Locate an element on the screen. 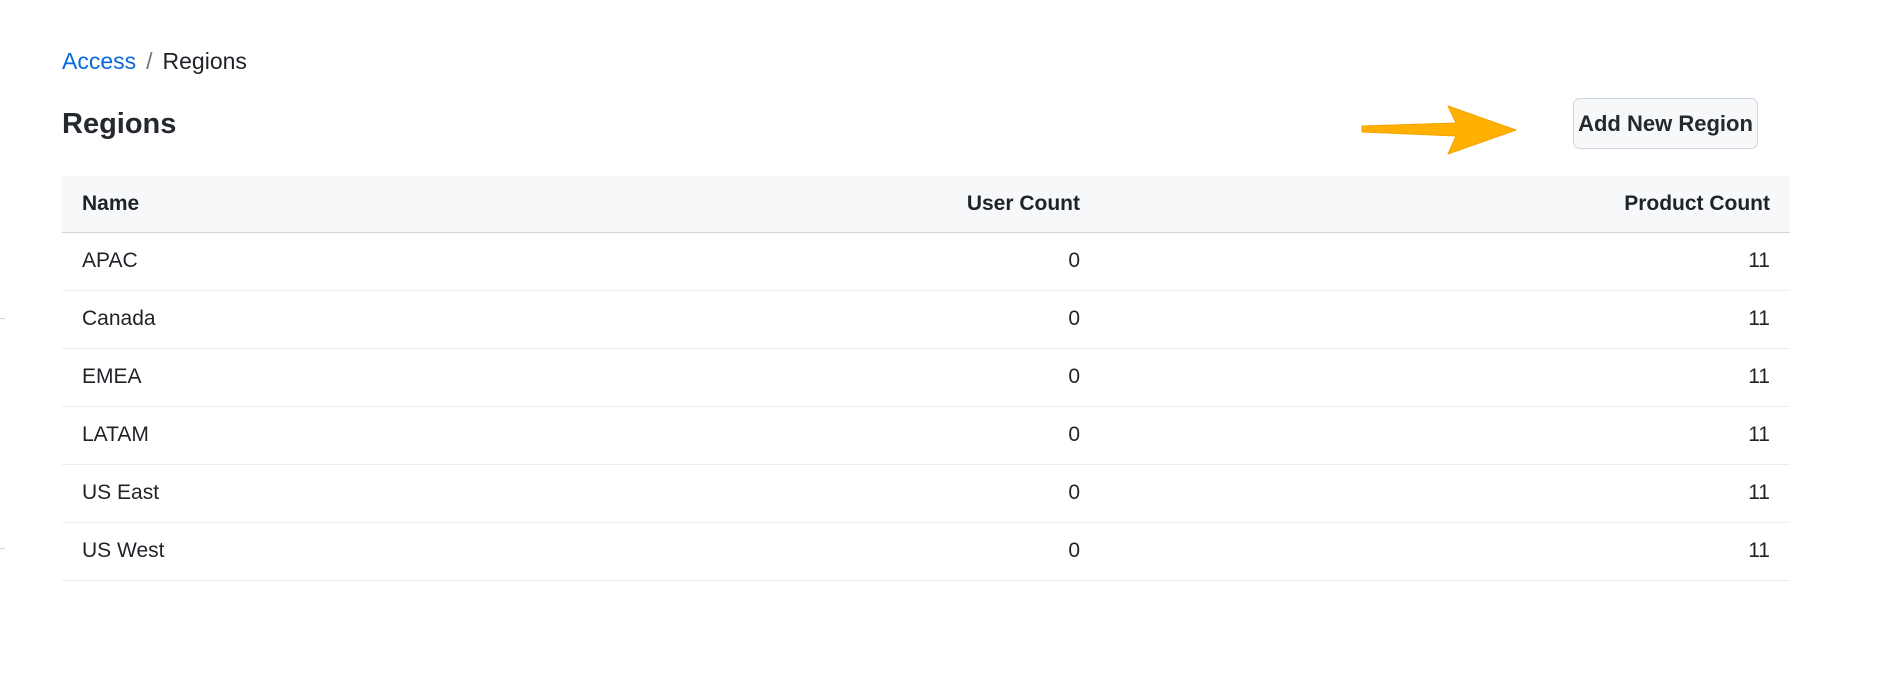  column-header-name: Name is located at coordinates (321, 204).